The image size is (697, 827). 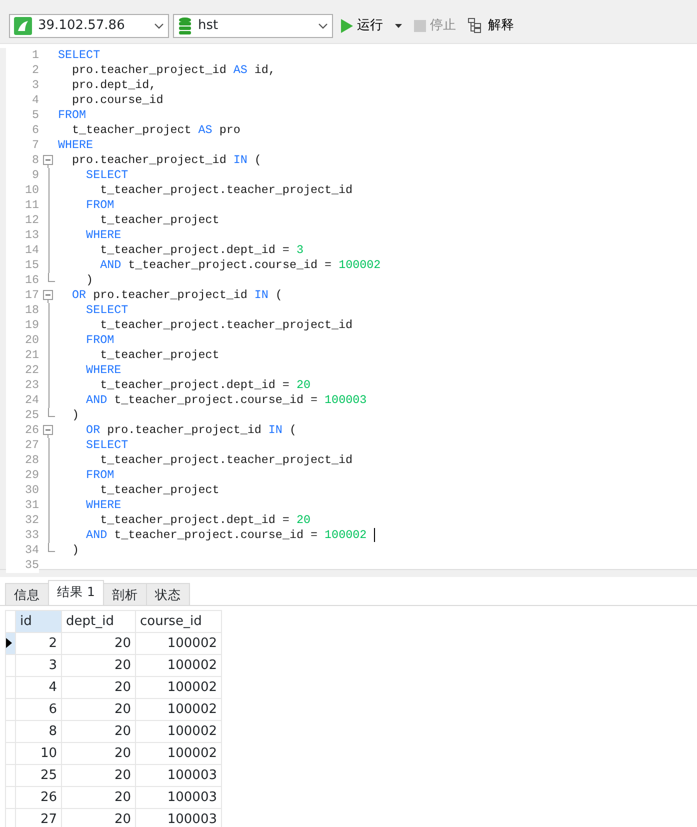 I want to click on result-tab: 信息, so click(x=27, y=594).